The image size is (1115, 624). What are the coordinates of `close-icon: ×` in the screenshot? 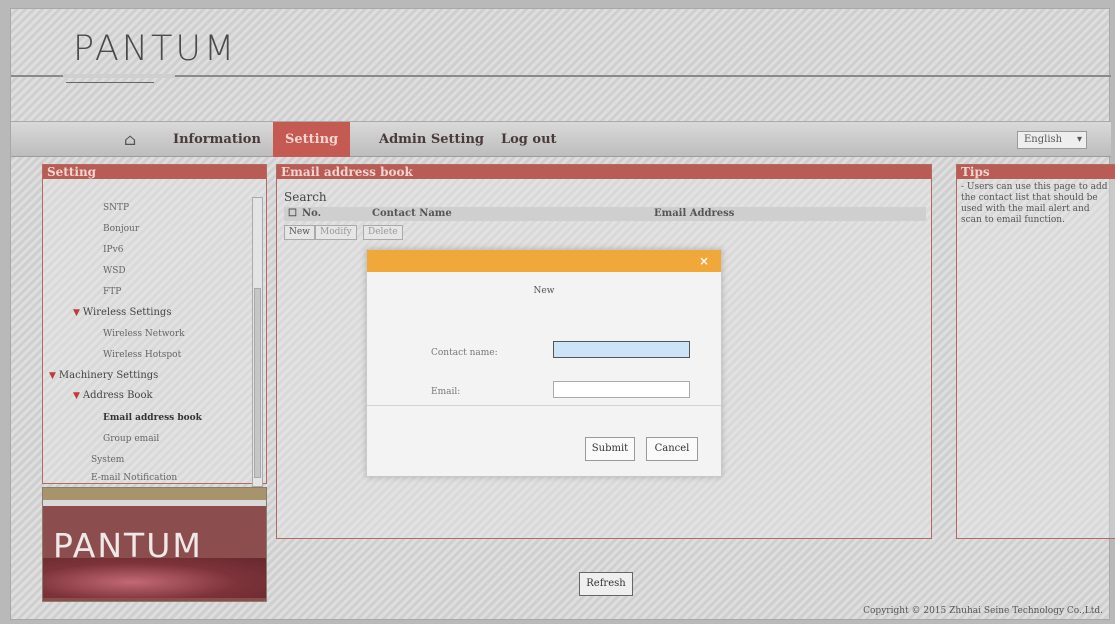 It's located at (705, 261).